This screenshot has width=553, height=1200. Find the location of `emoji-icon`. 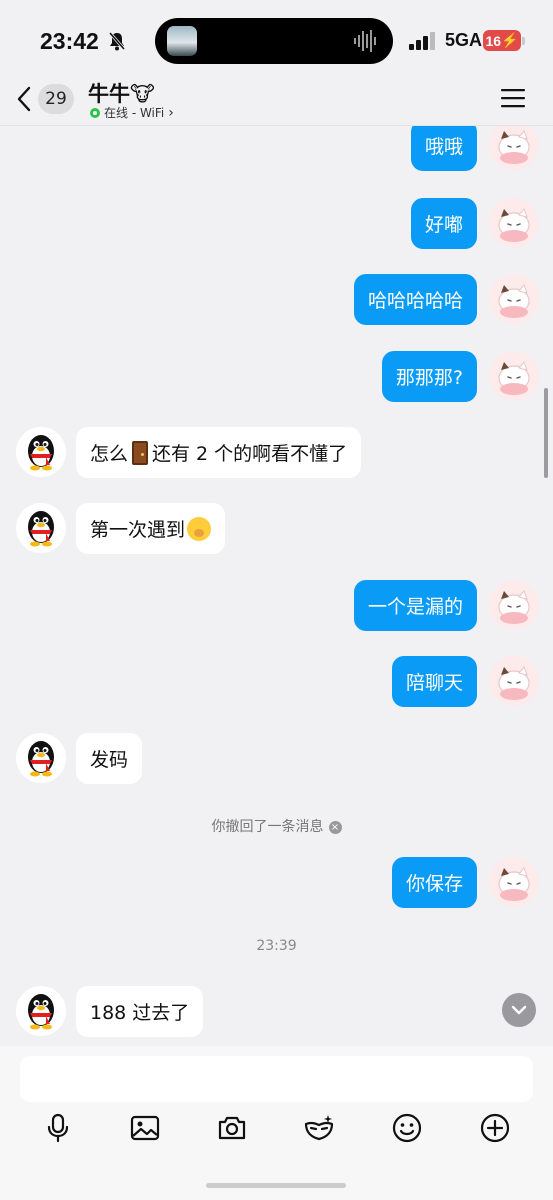

emoji-icon is located at coordinates (407, 1128).